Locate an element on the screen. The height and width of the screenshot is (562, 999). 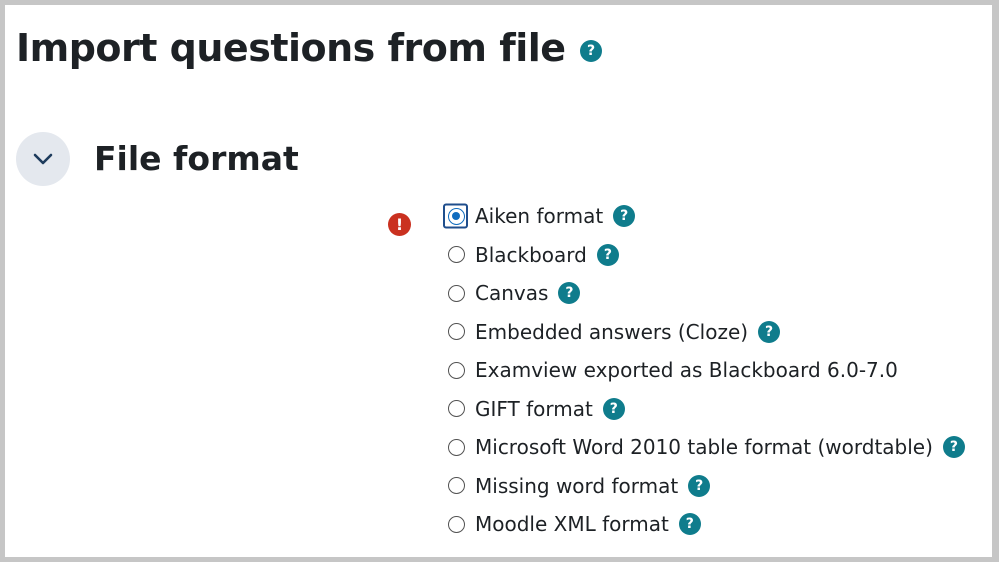
radio-canvas is located at coordinates (456, 293).